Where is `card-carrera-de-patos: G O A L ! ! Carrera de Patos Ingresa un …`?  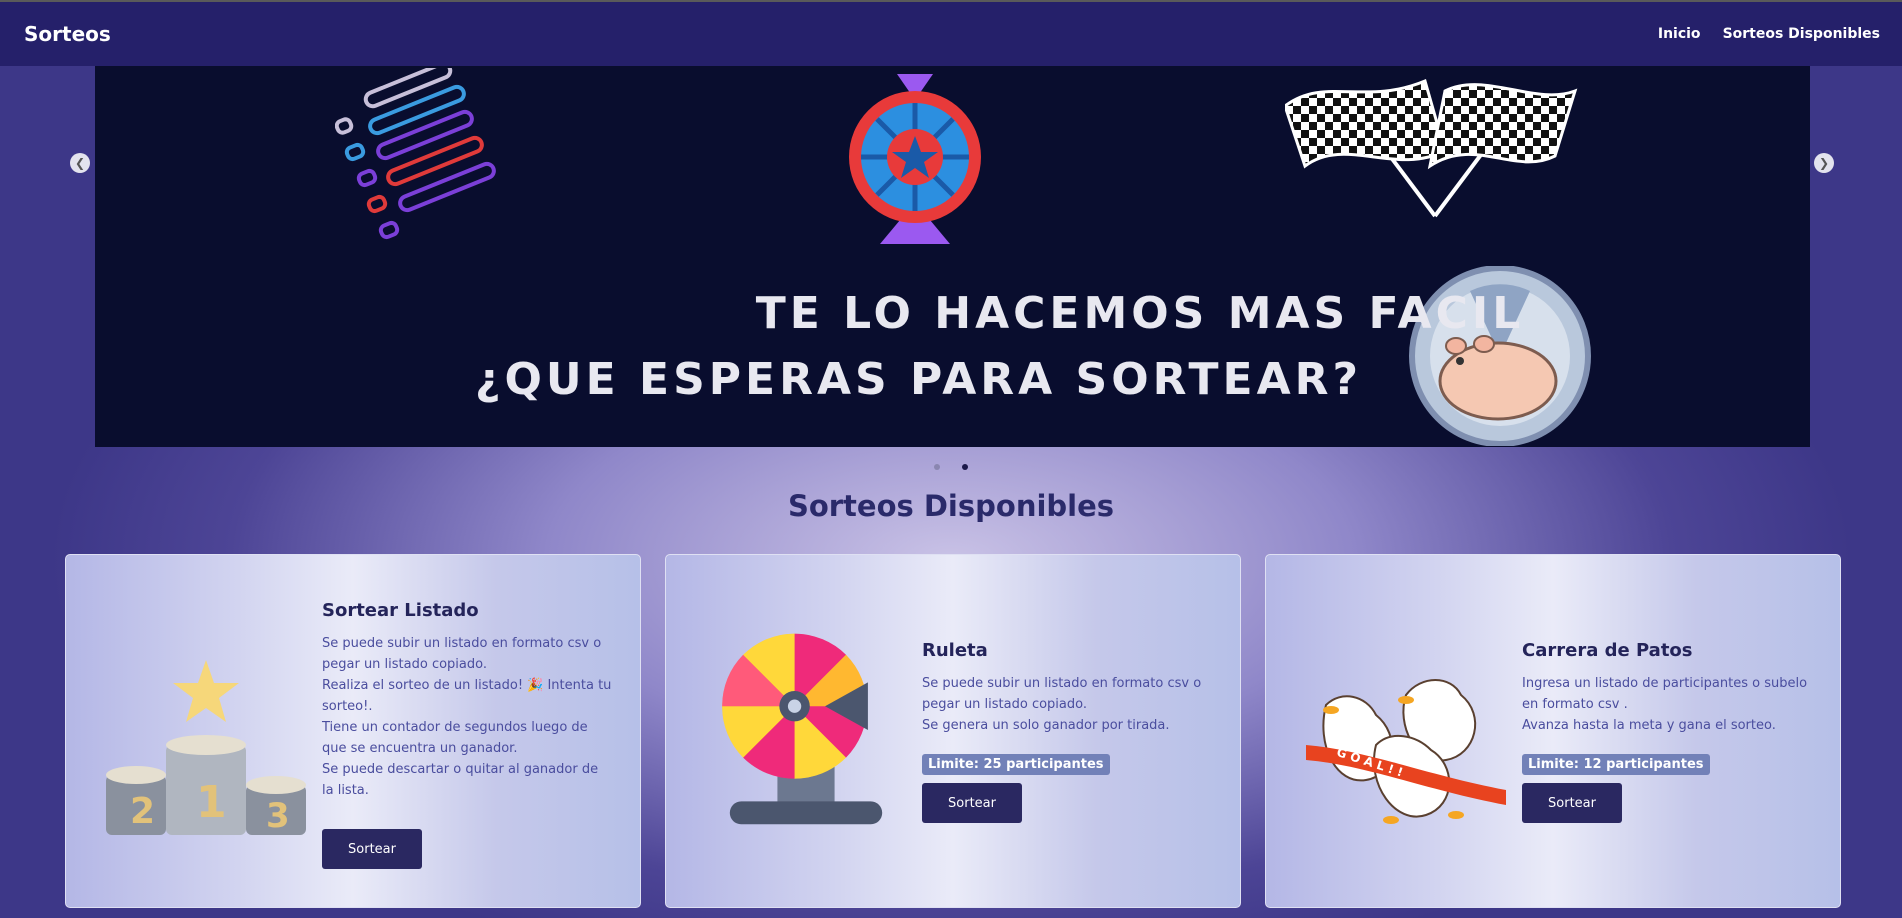 card-carrera-de-patos: G O A L ! ! Carrera de Patos Ingresa un … is located at coordinates (1553, 731).